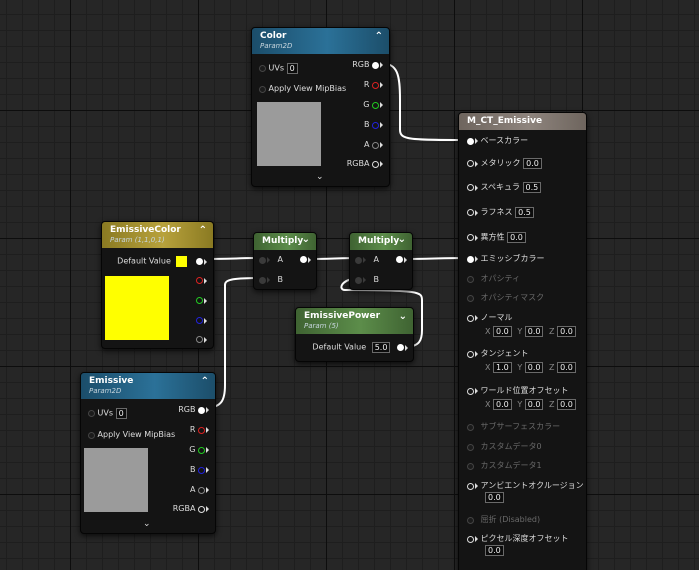 This screenshot has width=699, height=570. Describe the element at coordinates (105, 413) in the screenshot. I see `uvs-label: UVs` at that location.